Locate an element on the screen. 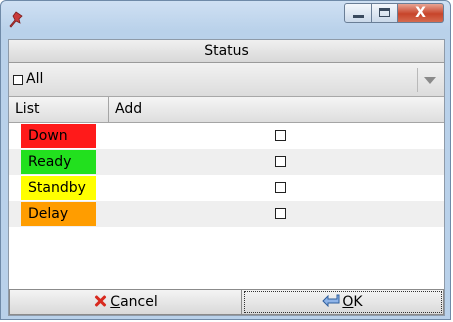 This screenshot has height=322, width=453. caption-buttons: X is located at coordinates (394, 14).